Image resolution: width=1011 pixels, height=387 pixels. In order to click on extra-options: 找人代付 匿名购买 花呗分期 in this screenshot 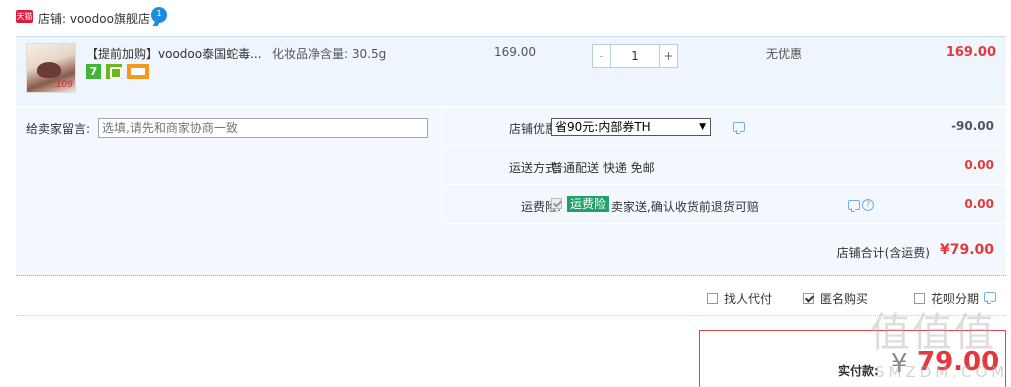, I will do `click(511, 296)`.